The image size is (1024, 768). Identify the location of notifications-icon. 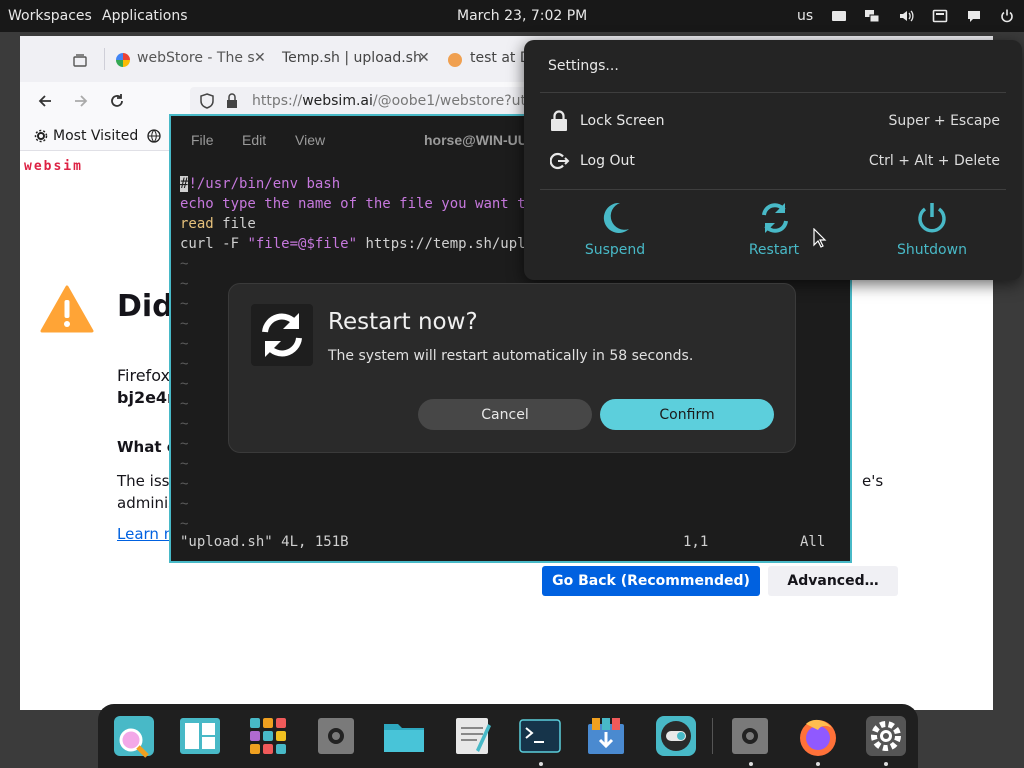
(974, 16).